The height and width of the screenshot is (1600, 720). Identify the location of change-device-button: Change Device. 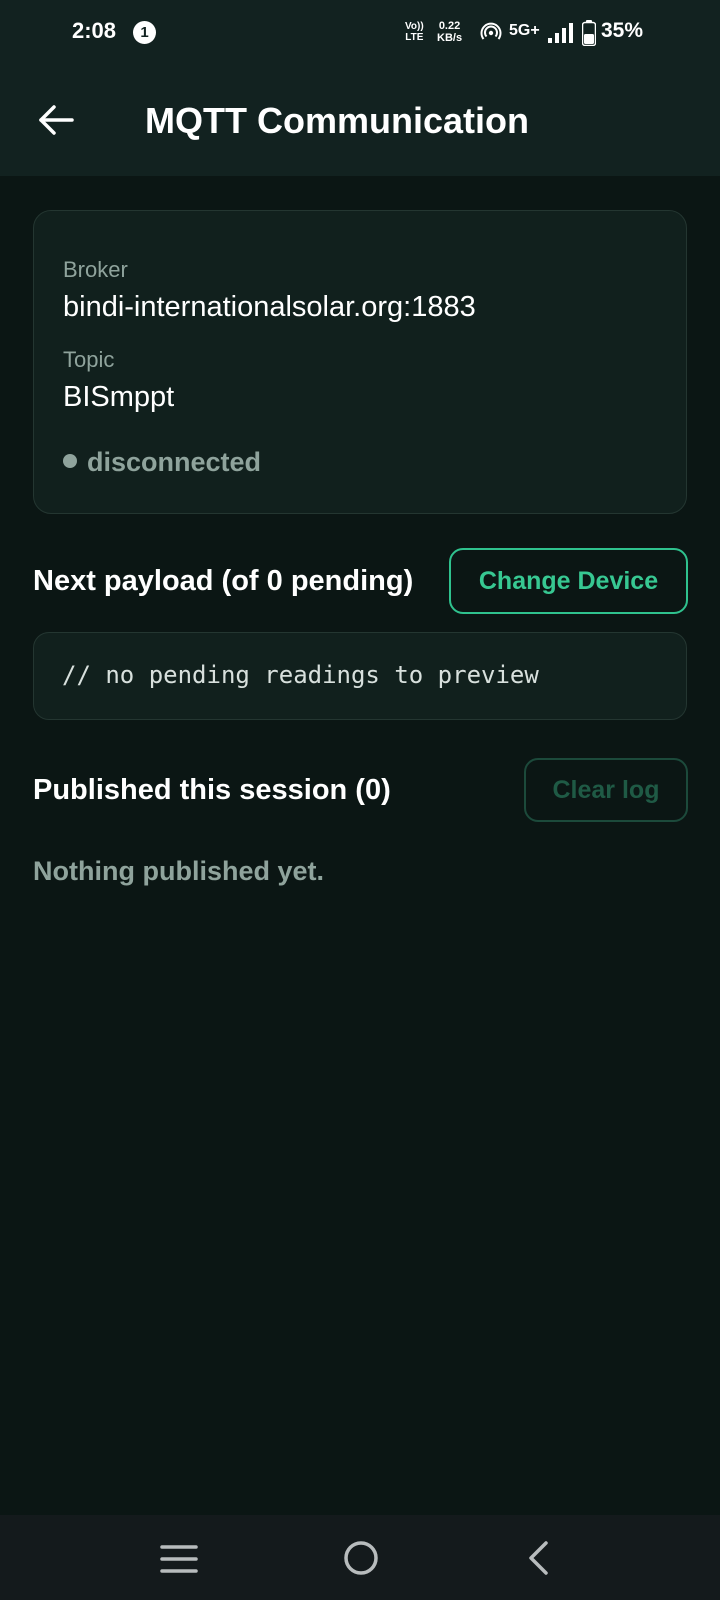
(568, 581).